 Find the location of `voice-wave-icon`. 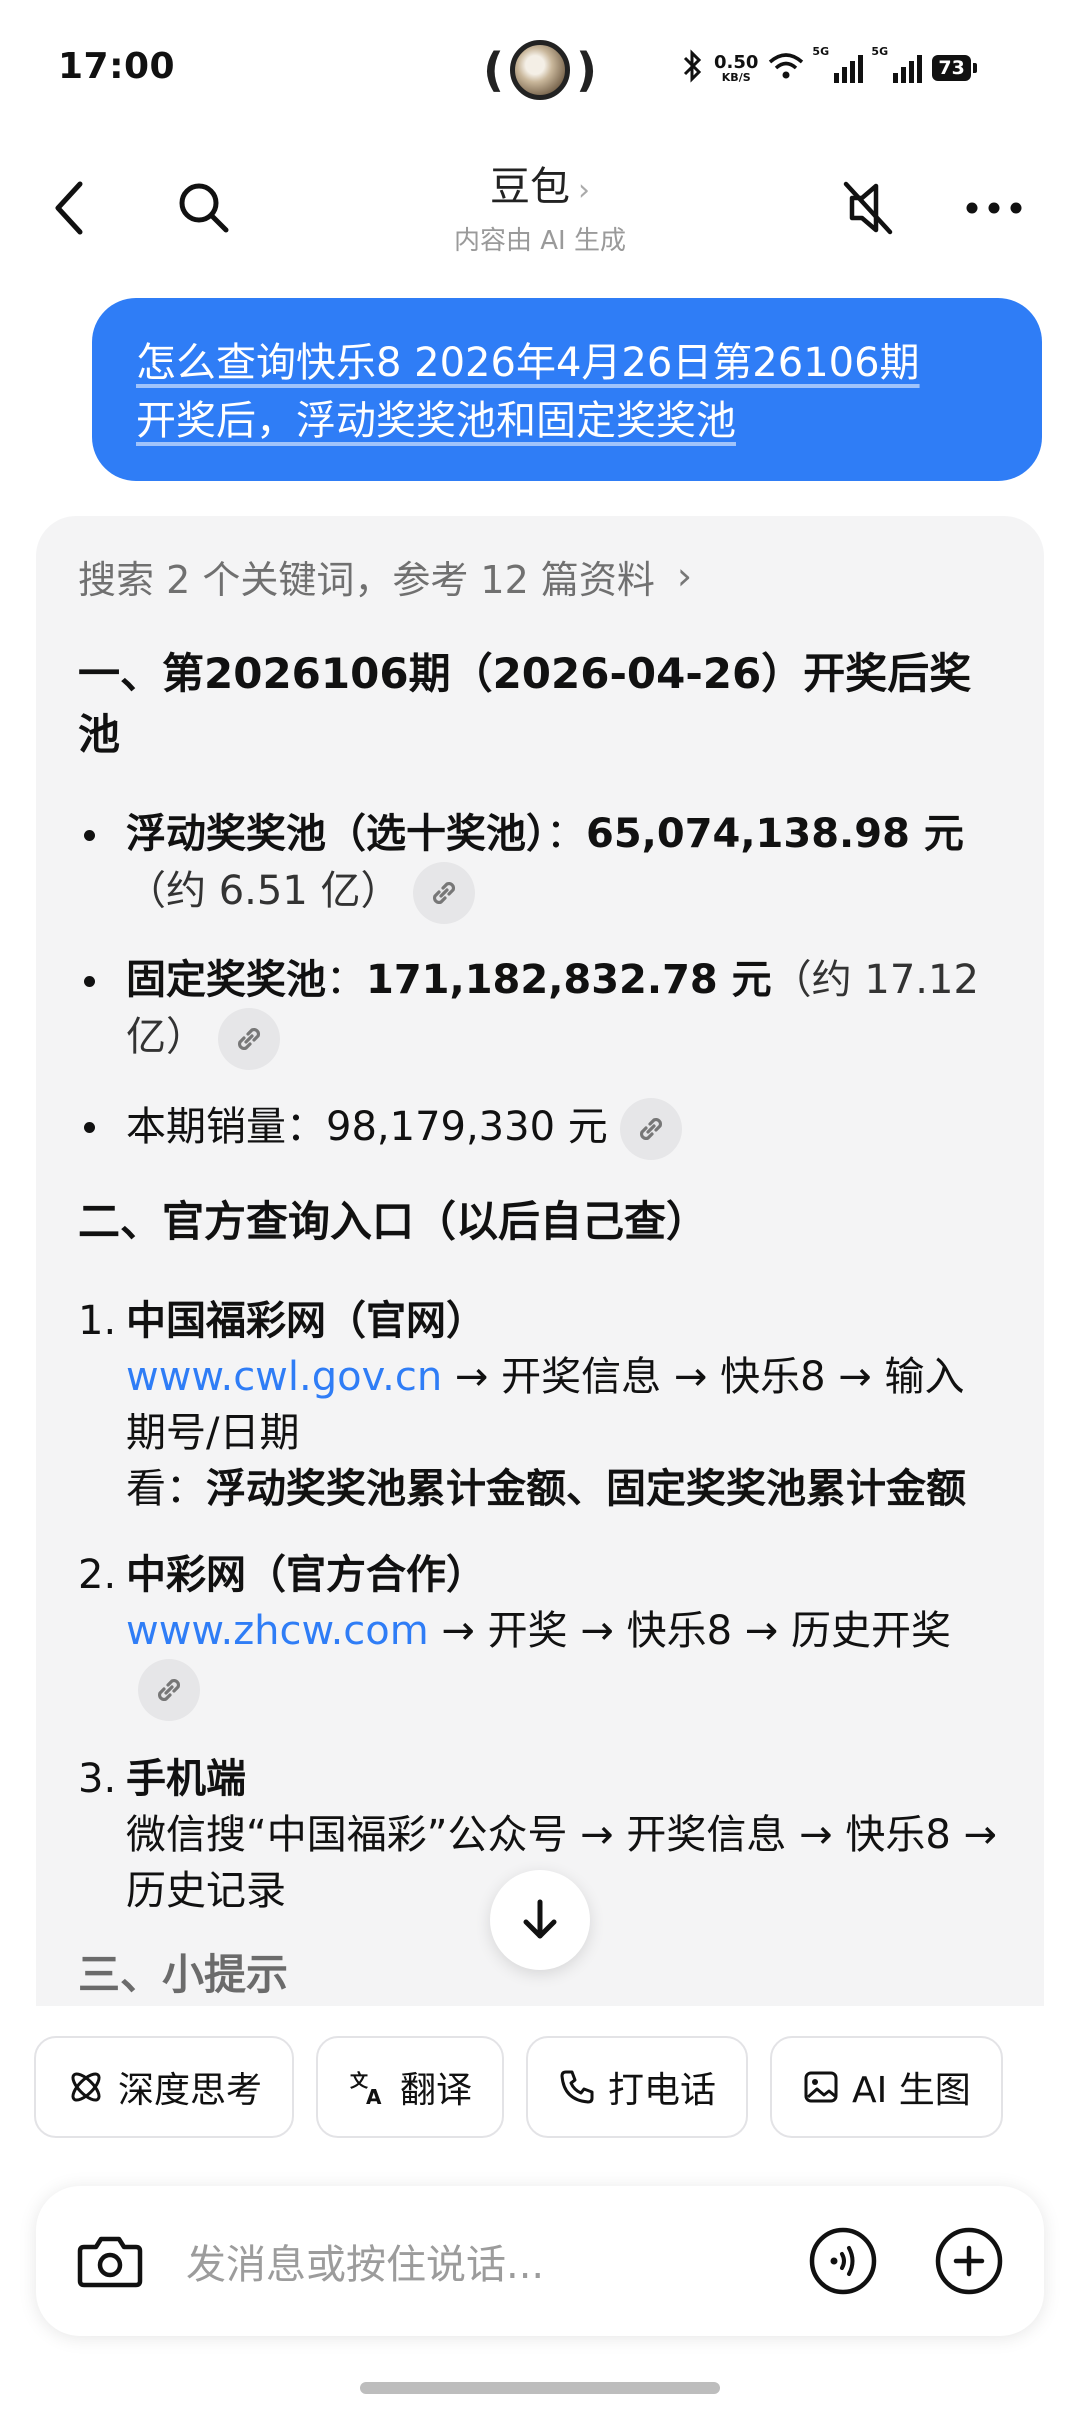

voice-wave-icon is located at coordinates (843, 2261).